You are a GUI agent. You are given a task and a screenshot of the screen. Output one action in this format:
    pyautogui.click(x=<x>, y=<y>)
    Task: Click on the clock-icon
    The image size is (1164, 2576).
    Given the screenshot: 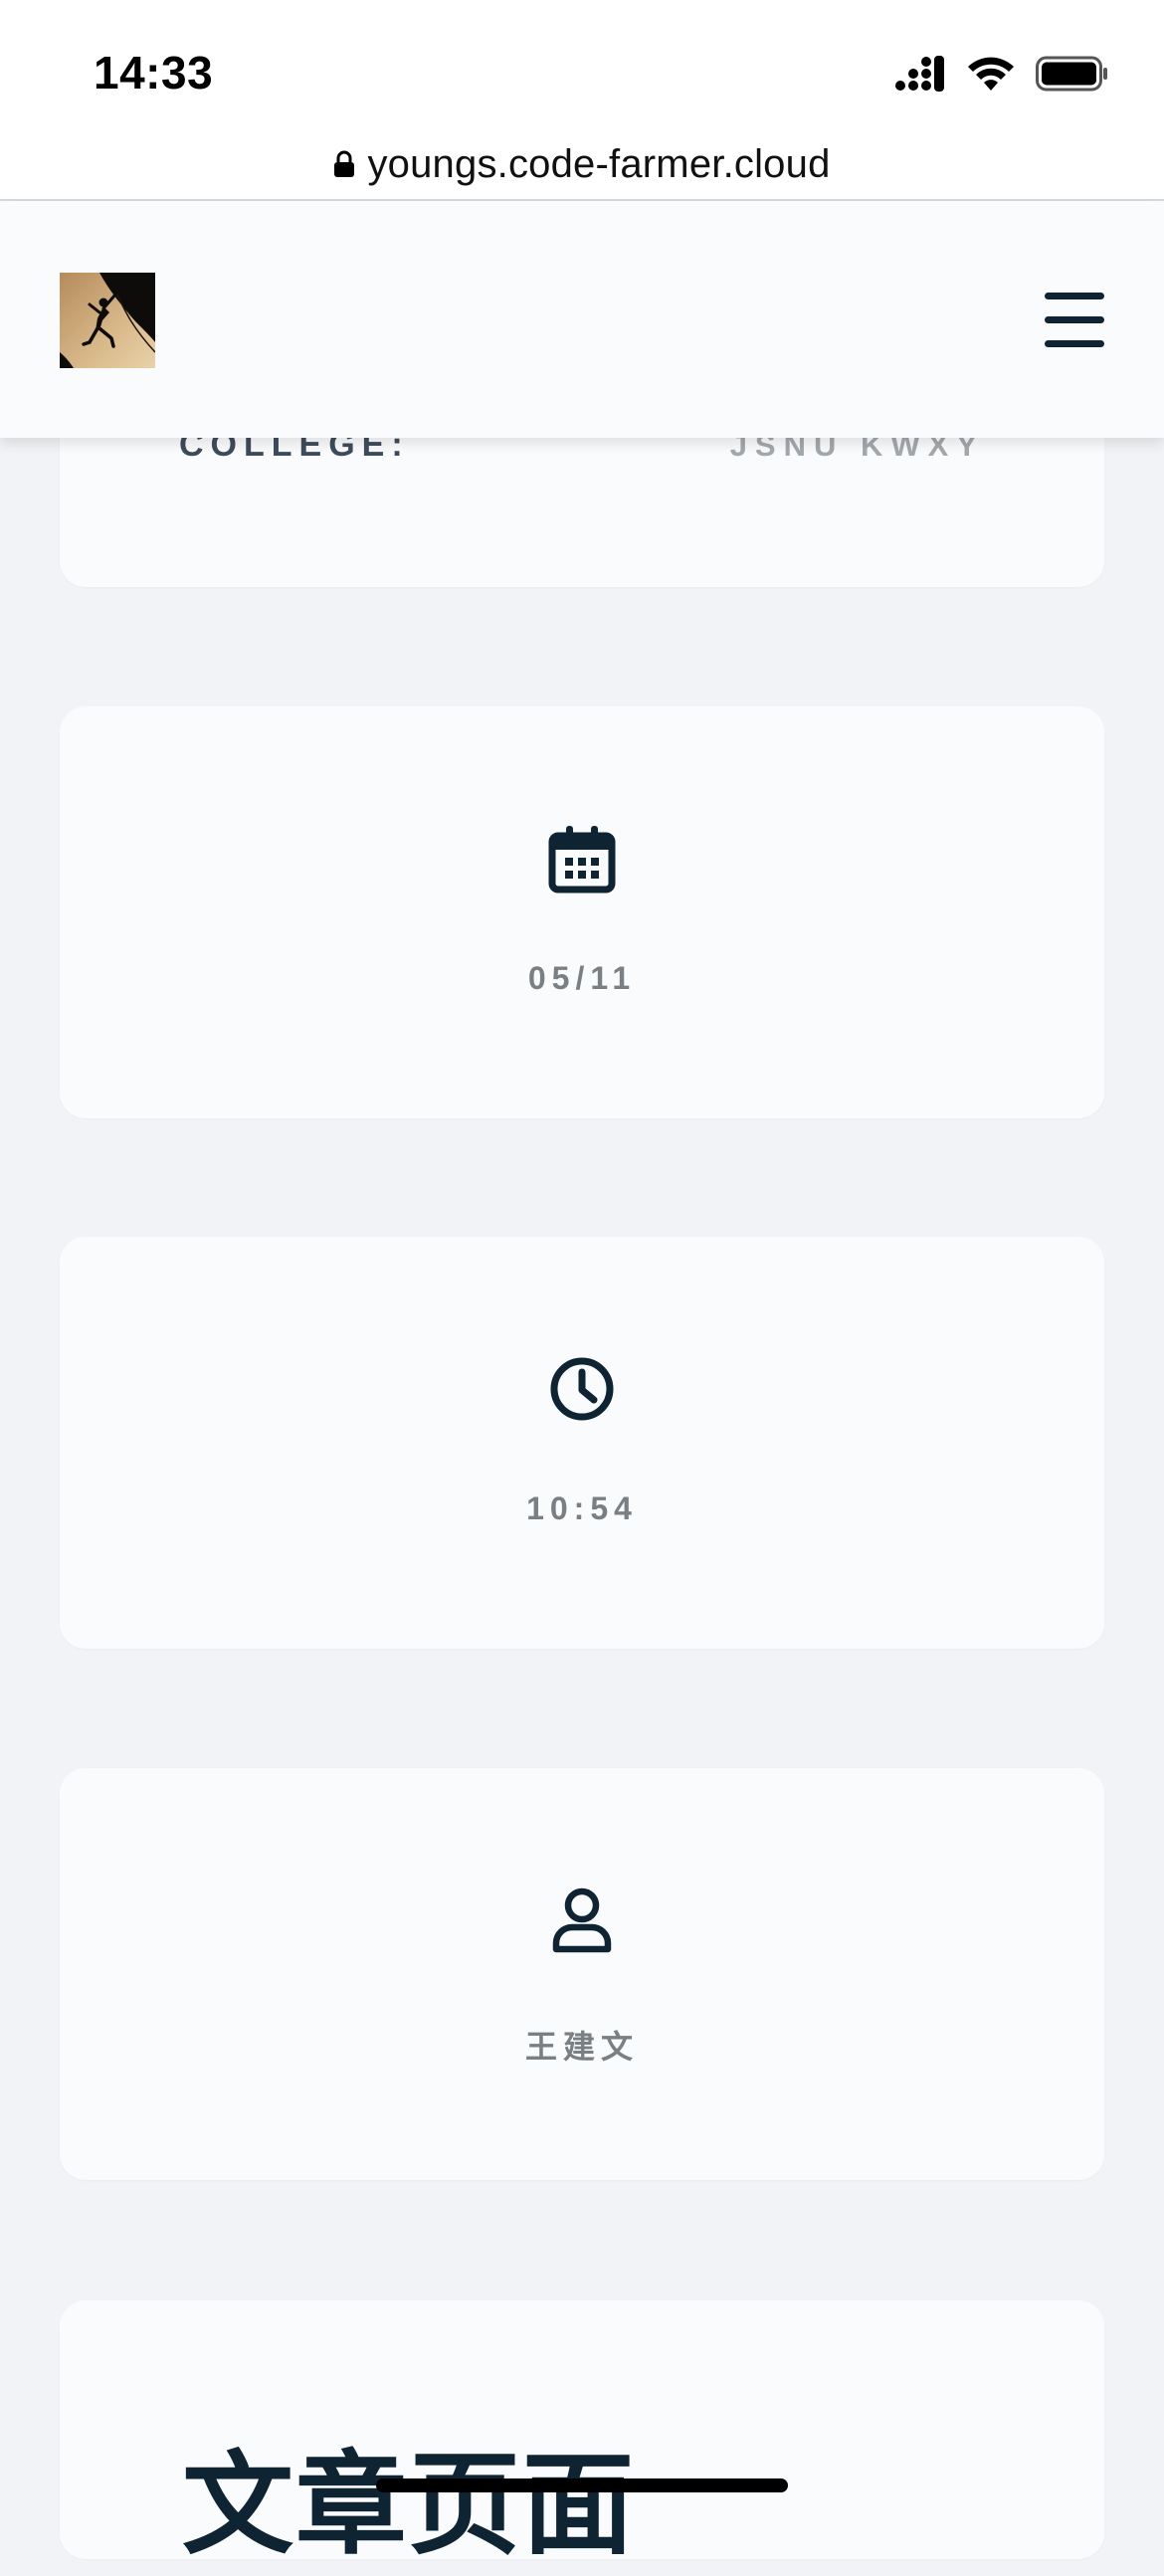 What is the action you would take?
    pyautogui.click(x=582, y=1389)
    